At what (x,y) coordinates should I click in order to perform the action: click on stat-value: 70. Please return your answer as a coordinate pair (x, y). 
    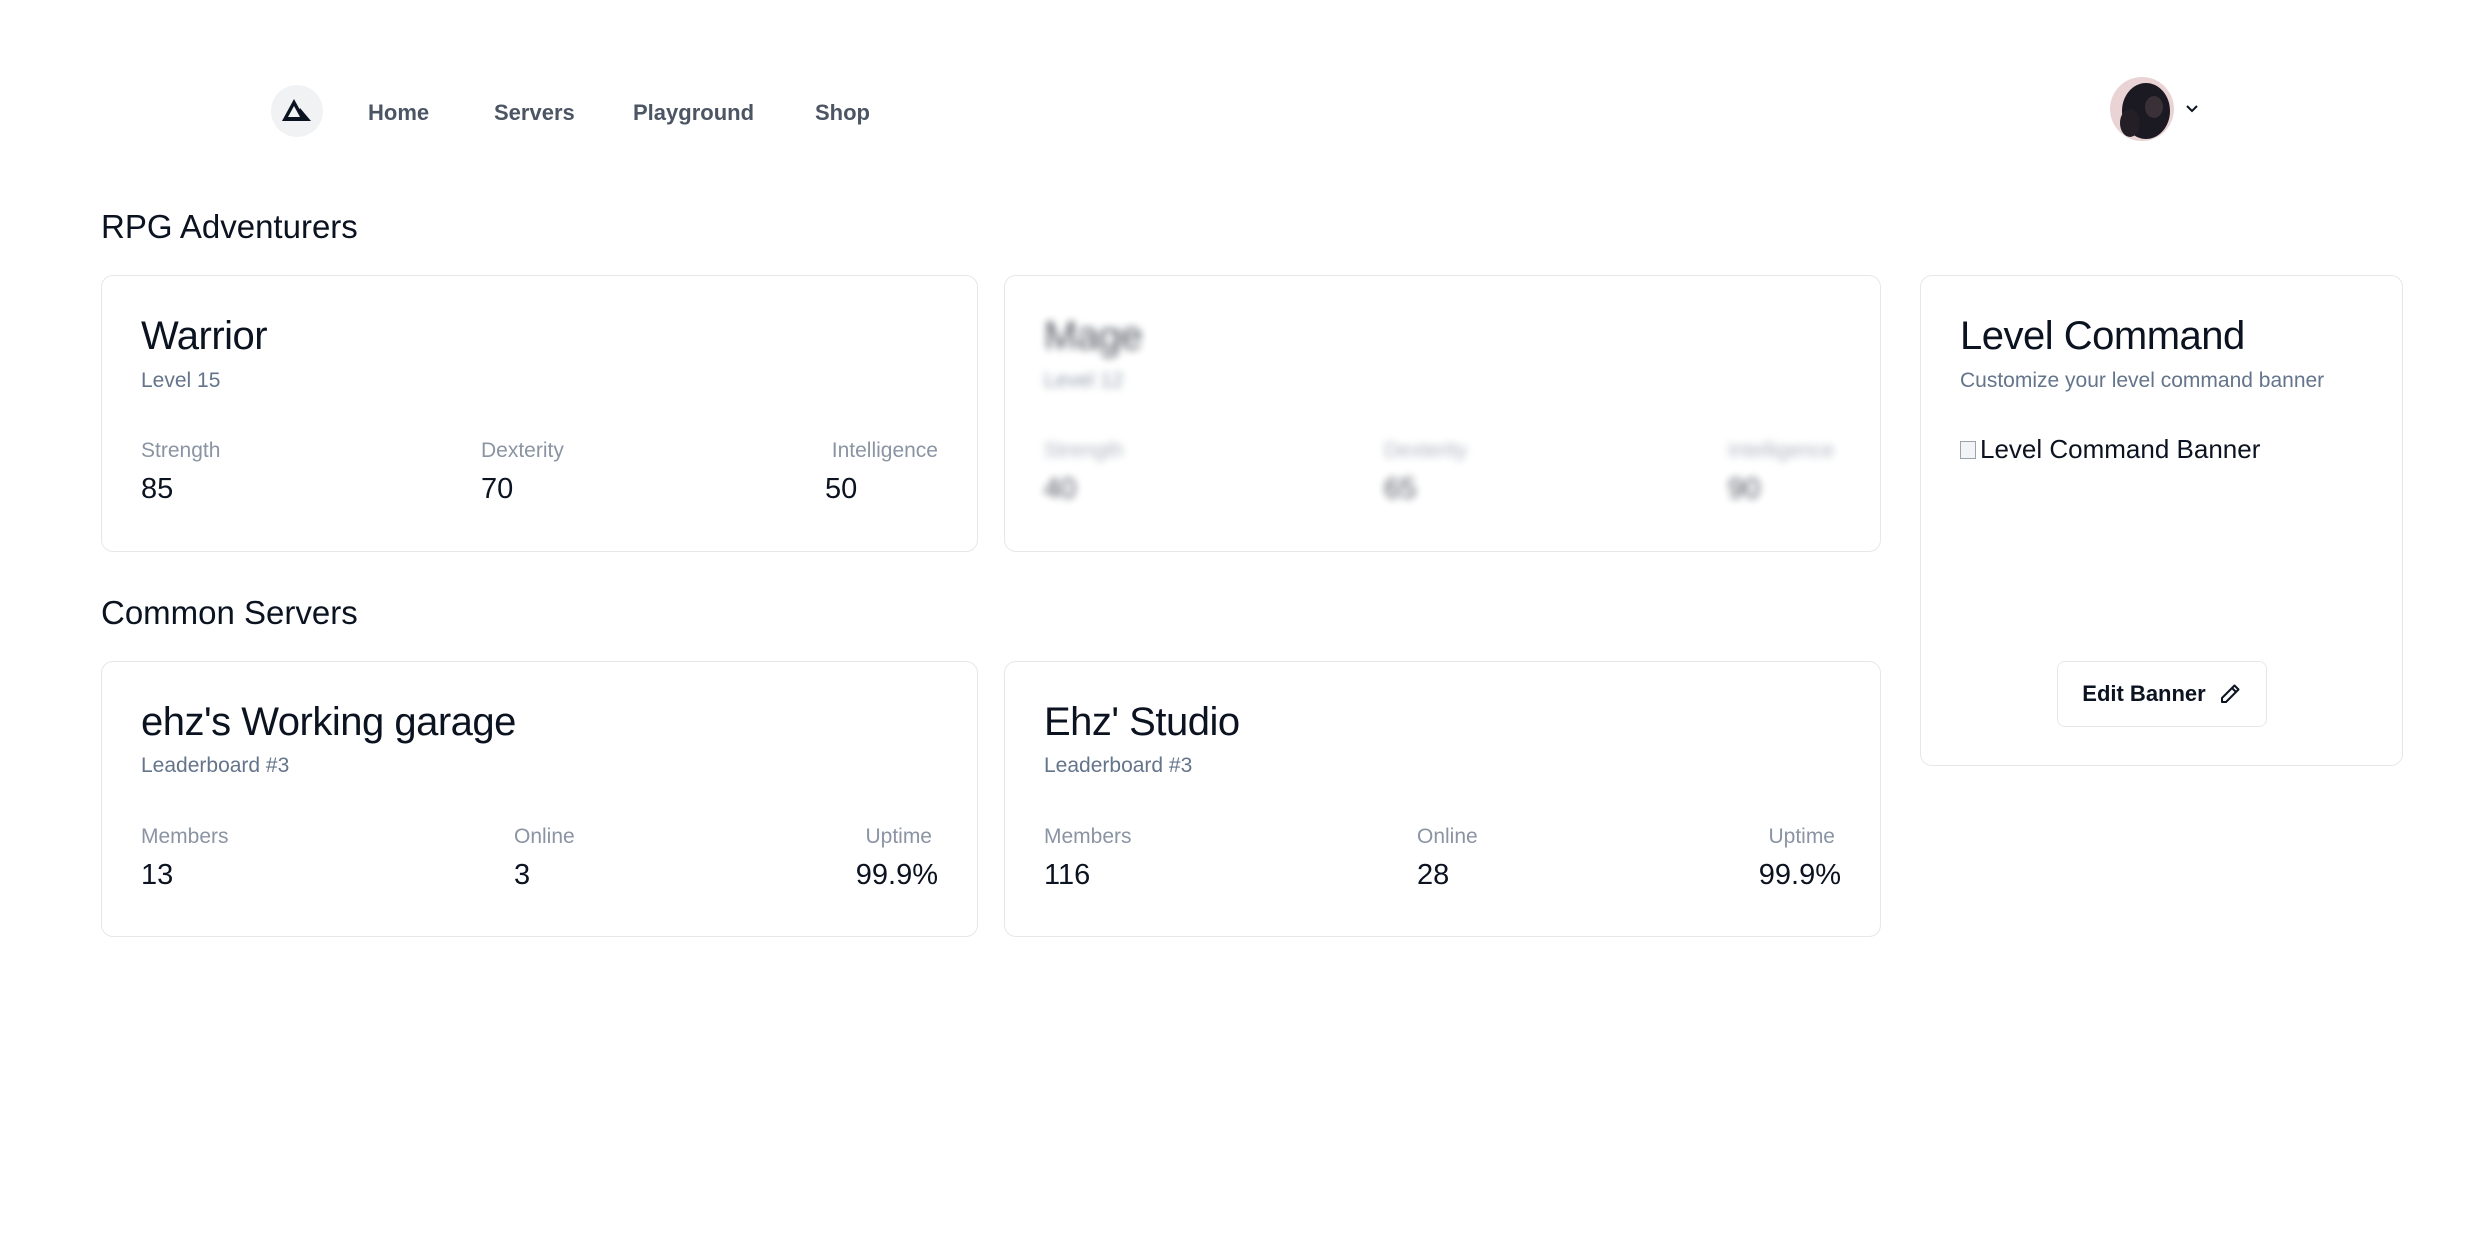
    Looking at the image, I should click on (497, 489).